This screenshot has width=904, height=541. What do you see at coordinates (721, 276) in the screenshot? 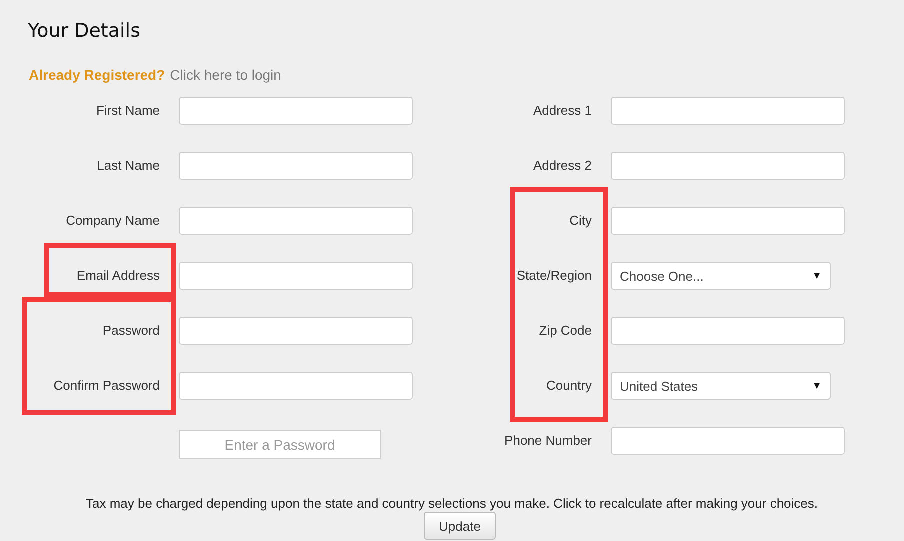
I see `dropdown: Choose One... ▼` at bounding box center [721, 276].